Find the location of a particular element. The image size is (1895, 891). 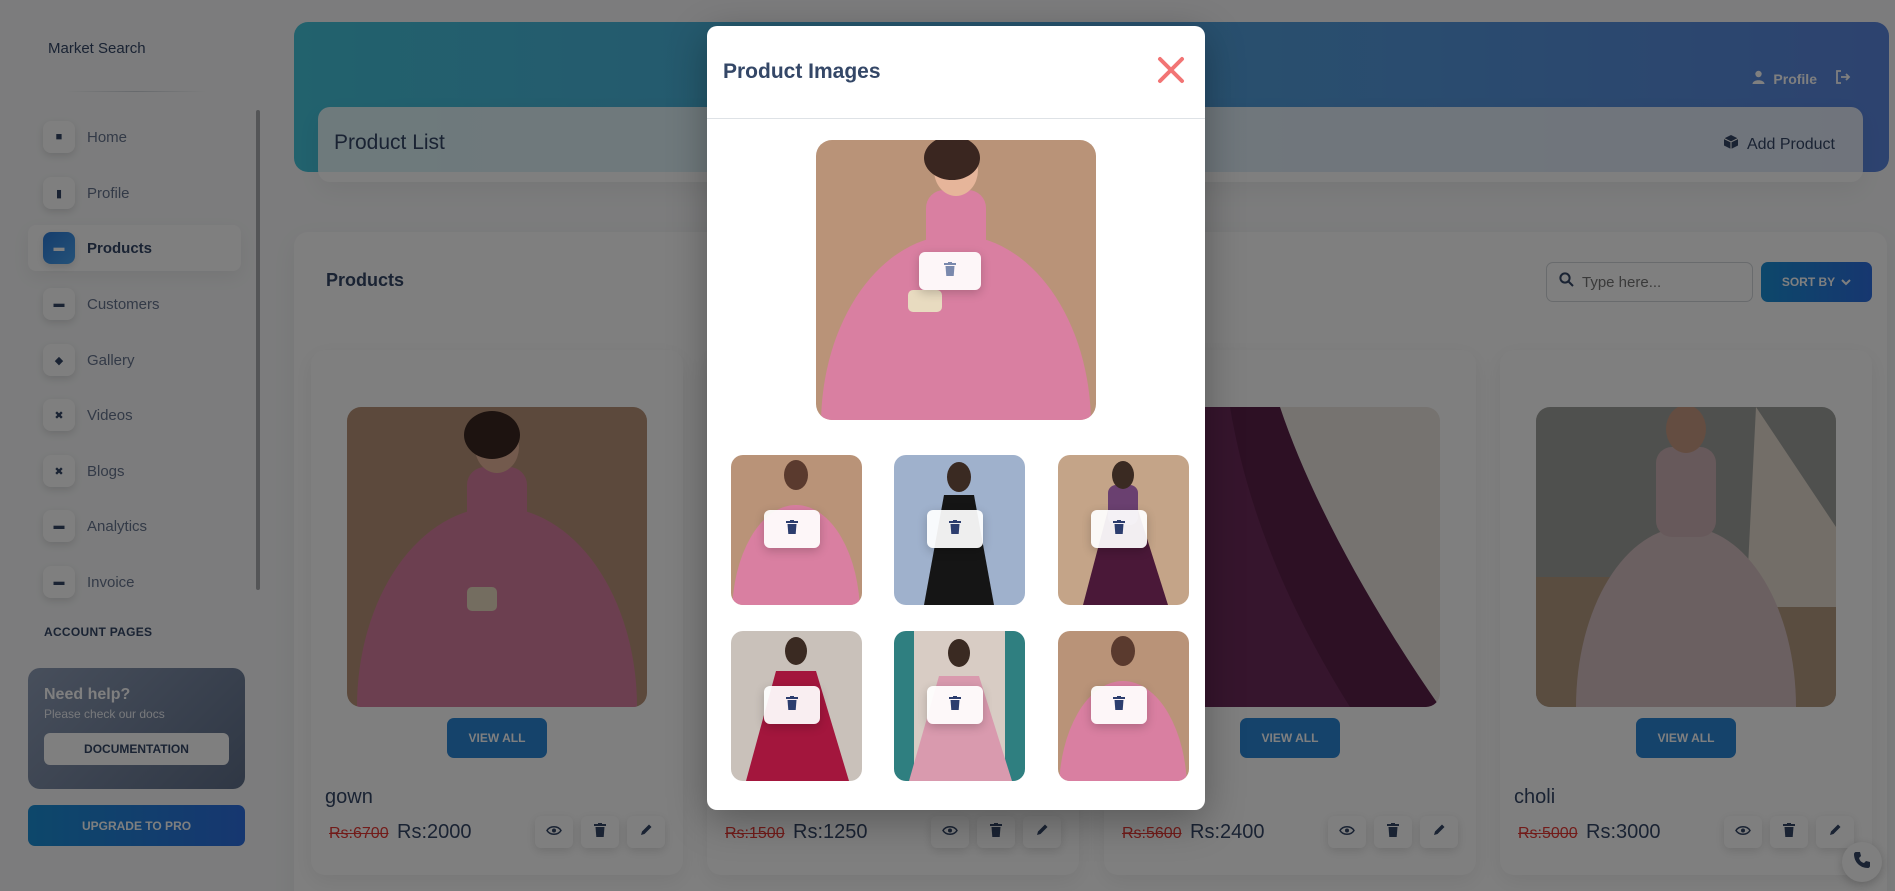

modal-title: Product Images is located at coordinates (802, 71).